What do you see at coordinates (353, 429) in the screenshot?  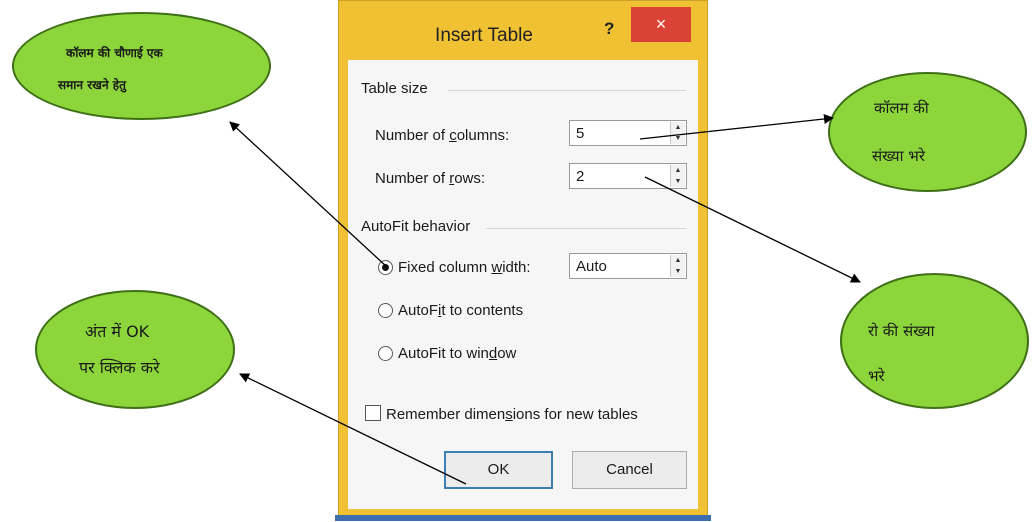 I see `arrow-ok` at bounding box center [353, 429].